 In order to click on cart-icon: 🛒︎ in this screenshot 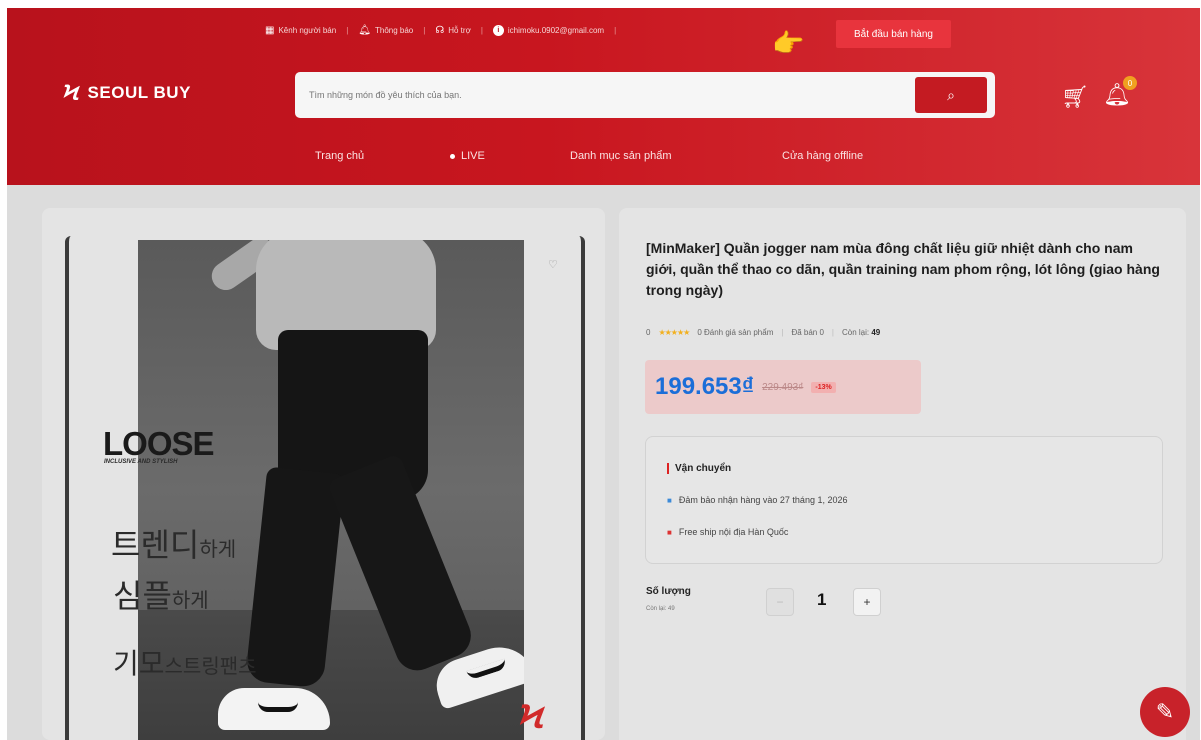, I will do `click(1075, 97)`.